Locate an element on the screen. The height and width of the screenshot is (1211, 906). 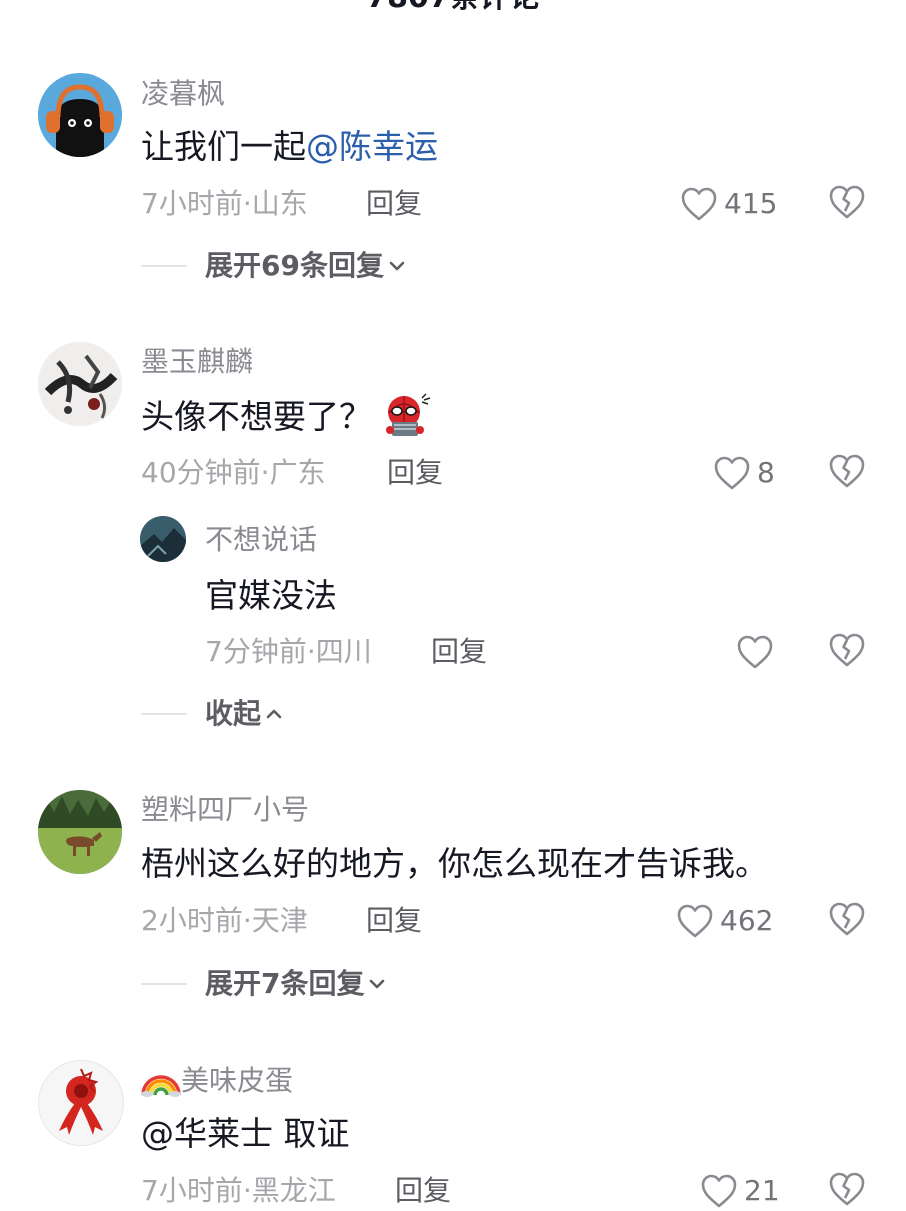
collapse-replies-button: 收起 is located at coordinates (212, 714).